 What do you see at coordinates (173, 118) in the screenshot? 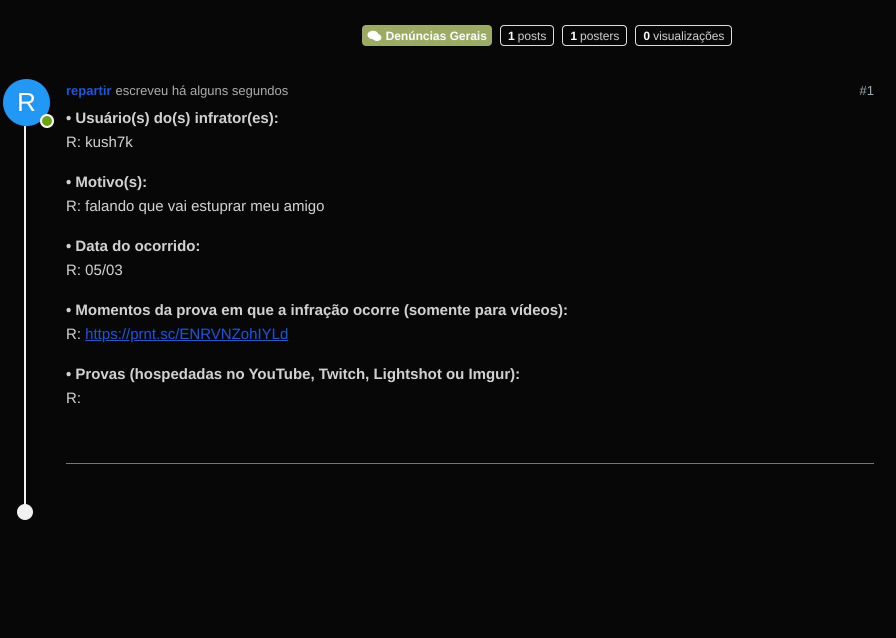
I see `question-label: • Usuário(s) do(s) infrator(es):` at bounding box center [173, 118].